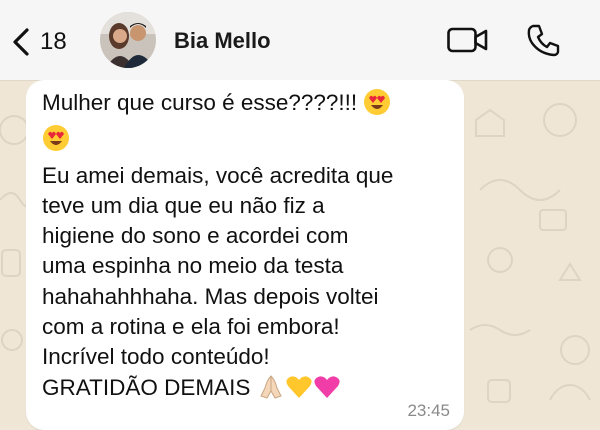 The height and width of the screenshot is (430, 600). I want to click on video-camera-icon, so click(467, 40).